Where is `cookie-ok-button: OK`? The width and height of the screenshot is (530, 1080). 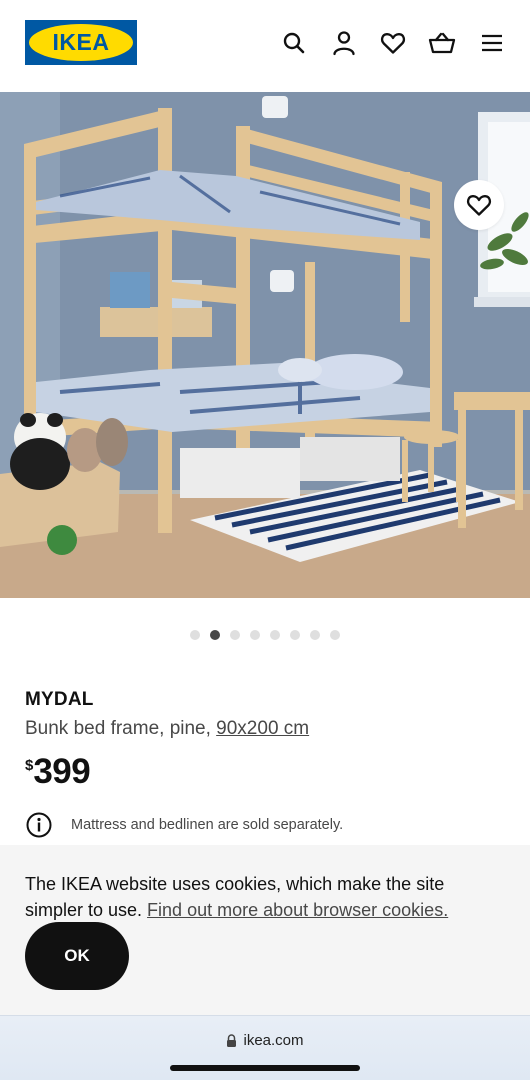 cookie-ok-button: OK is located at coordinates (77, 956).